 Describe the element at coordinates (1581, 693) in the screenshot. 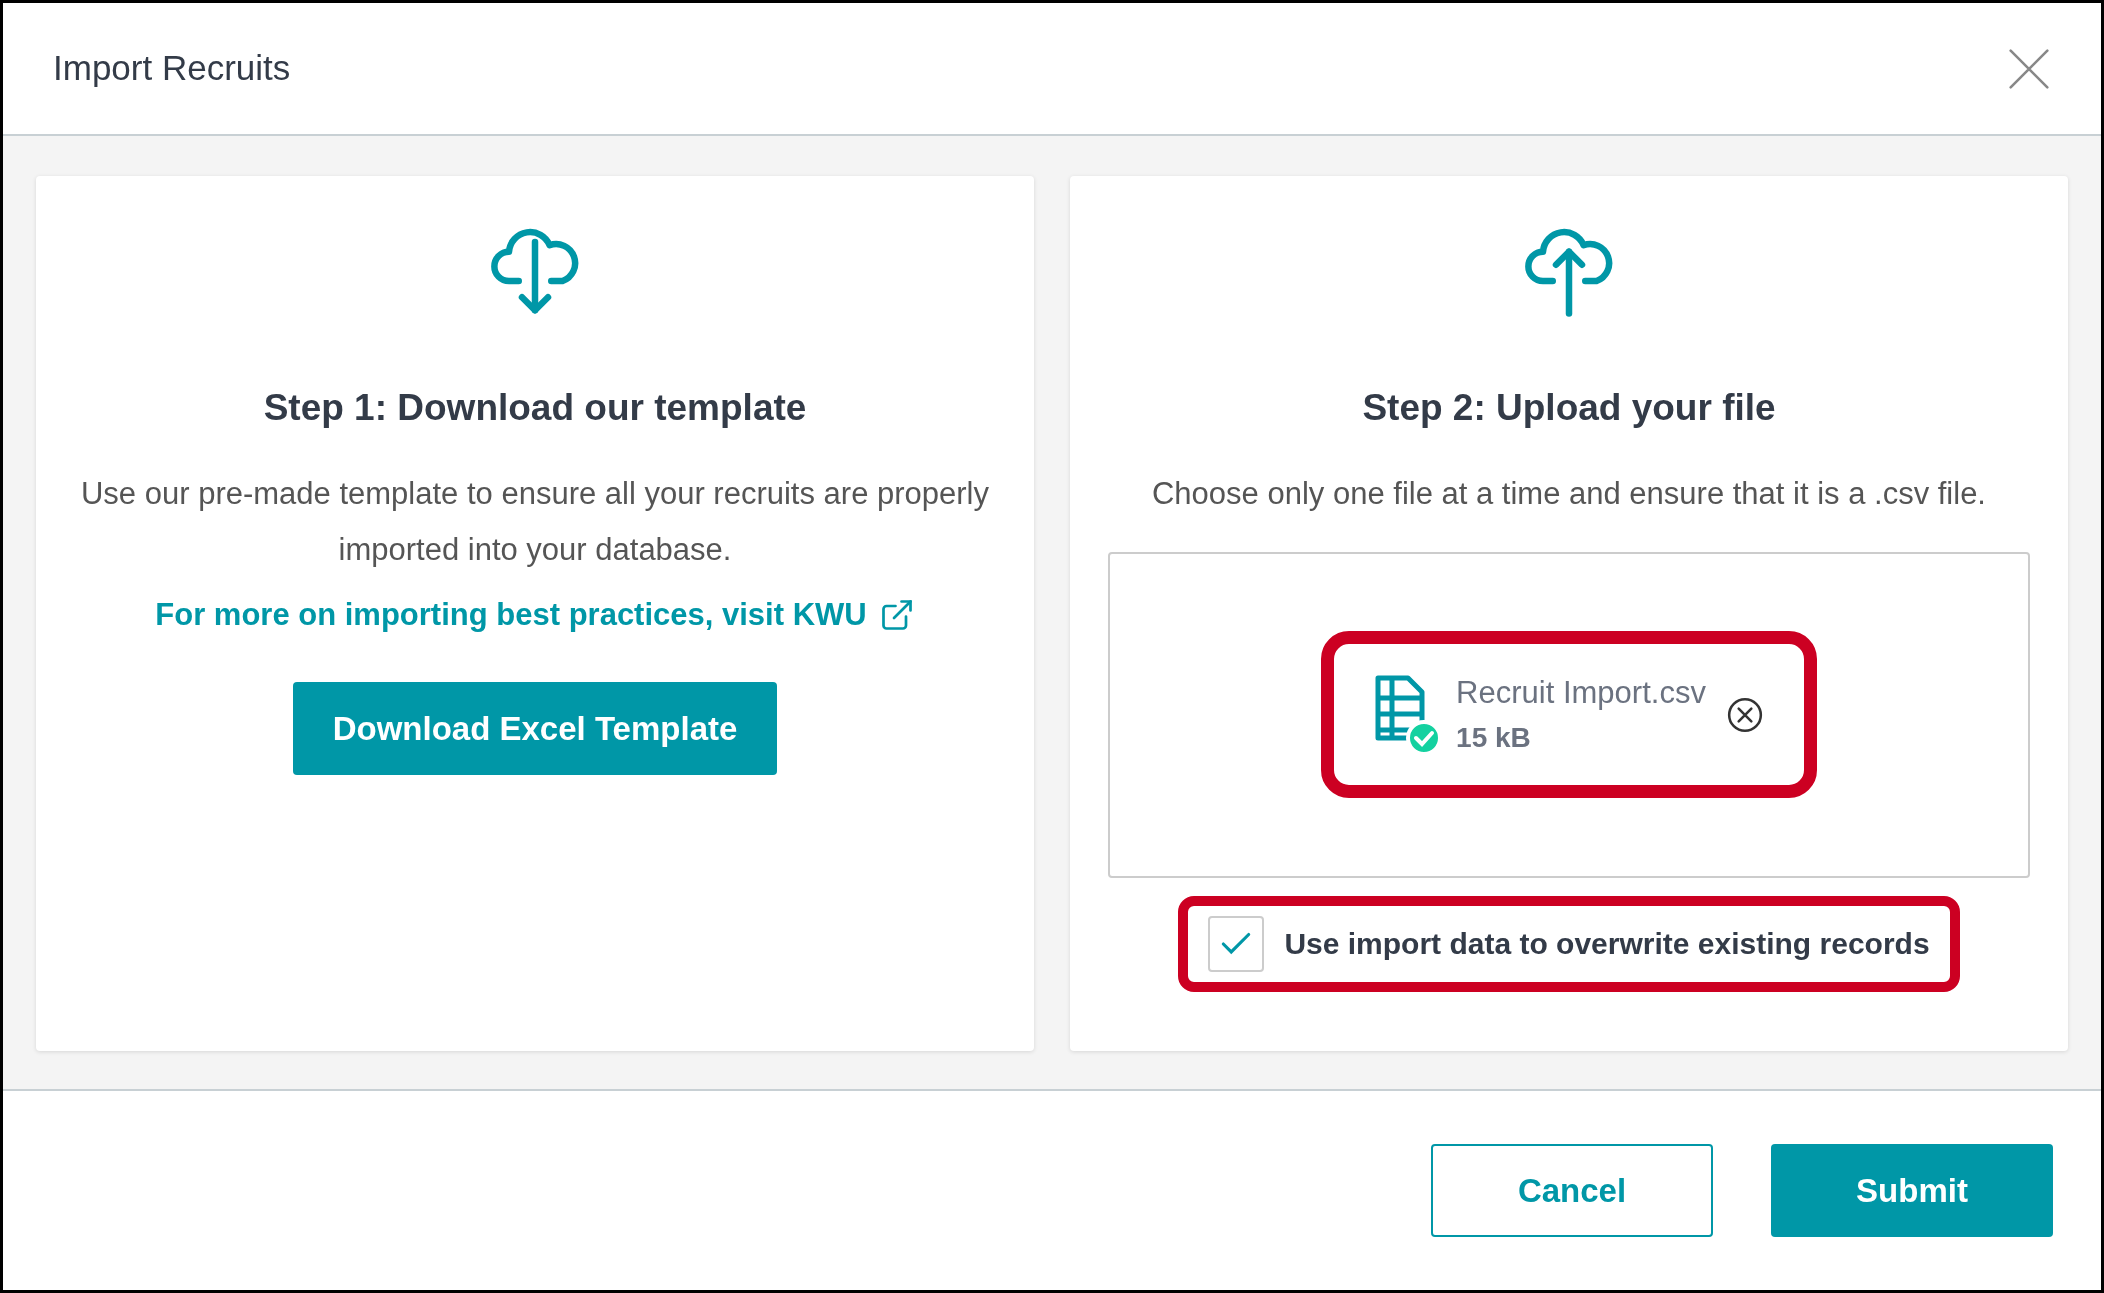

I see `file-name: Recruit Import.csv` at that location.